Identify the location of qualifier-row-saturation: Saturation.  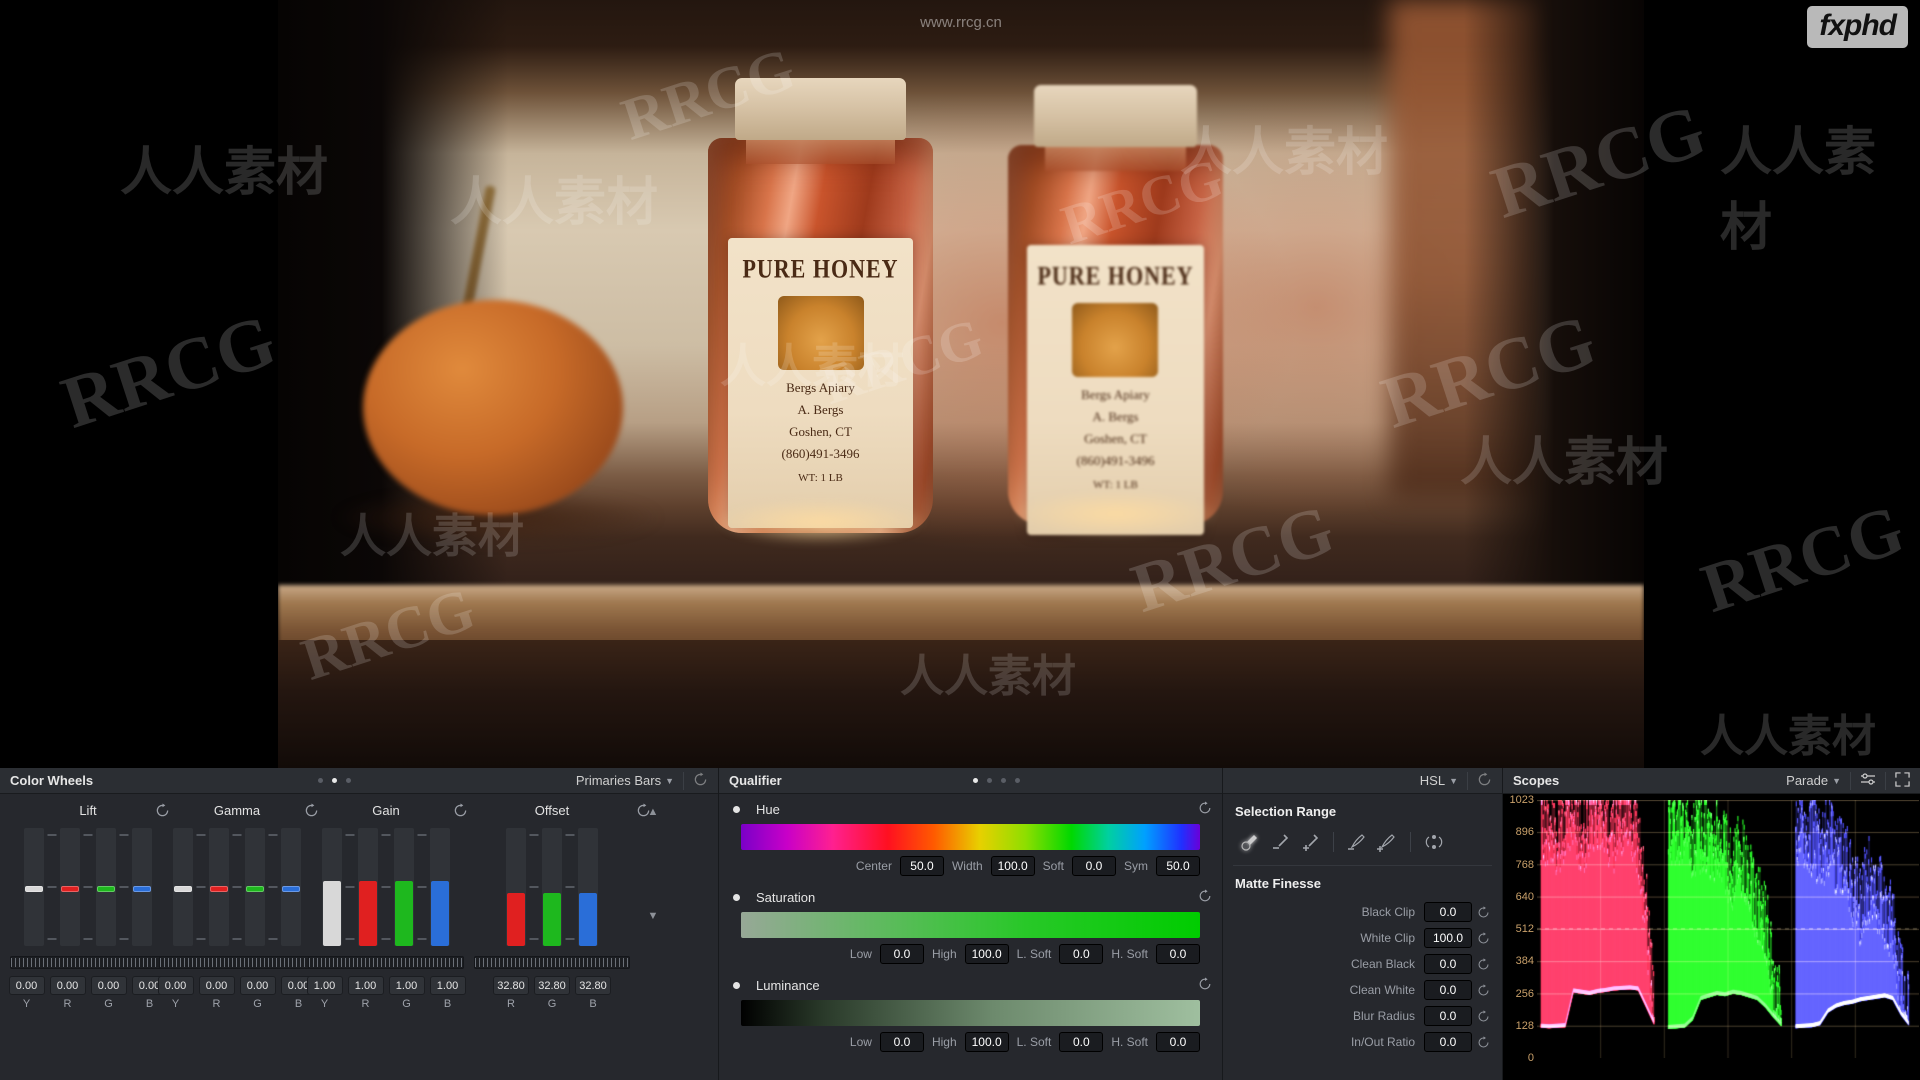
(970, 897).